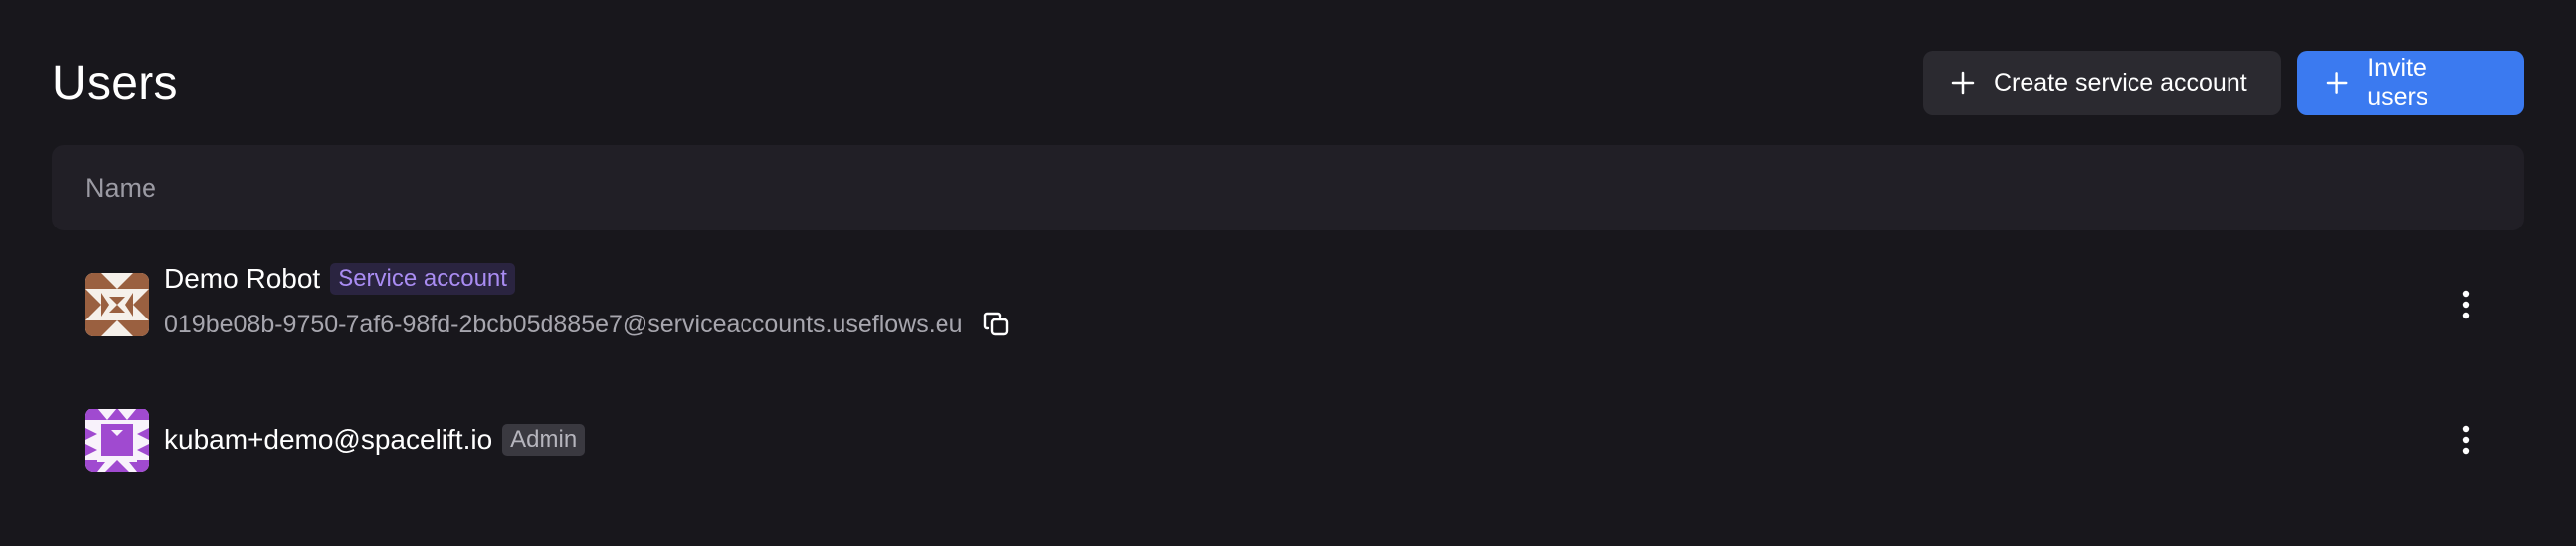 Image resolution: width=2576 pixels, height=546 pixels. I want to click on table-header: Name, so click(1288, 187).